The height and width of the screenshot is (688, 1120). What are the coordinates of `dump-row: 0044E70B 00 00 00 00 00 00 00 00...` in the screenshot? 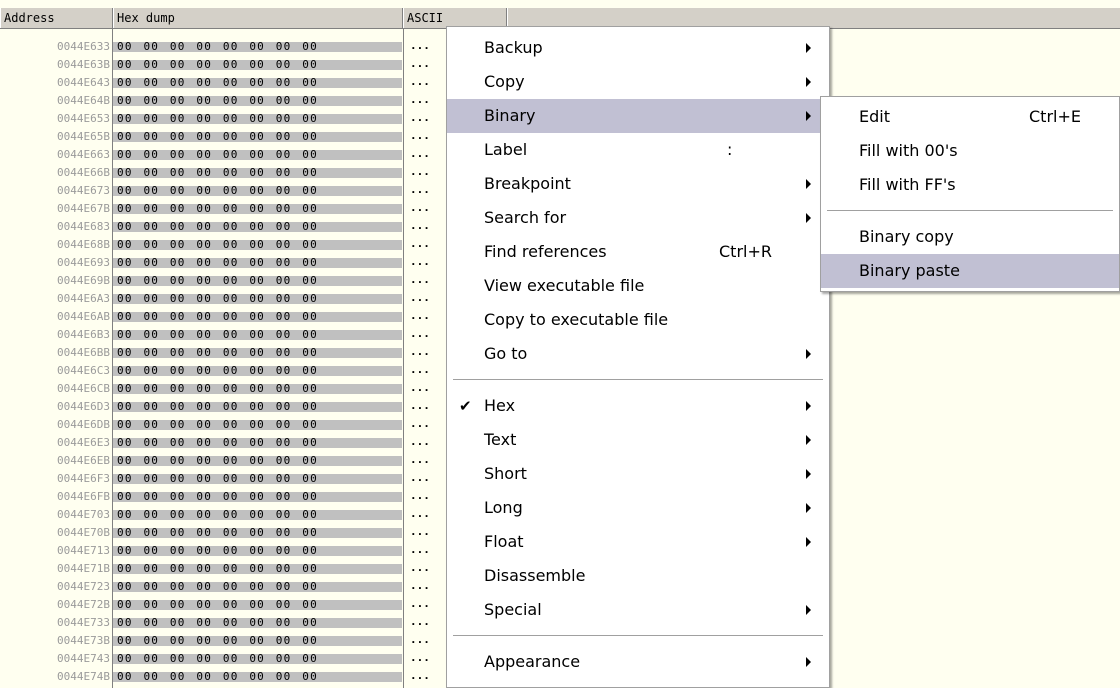 It's located at (260, 533).